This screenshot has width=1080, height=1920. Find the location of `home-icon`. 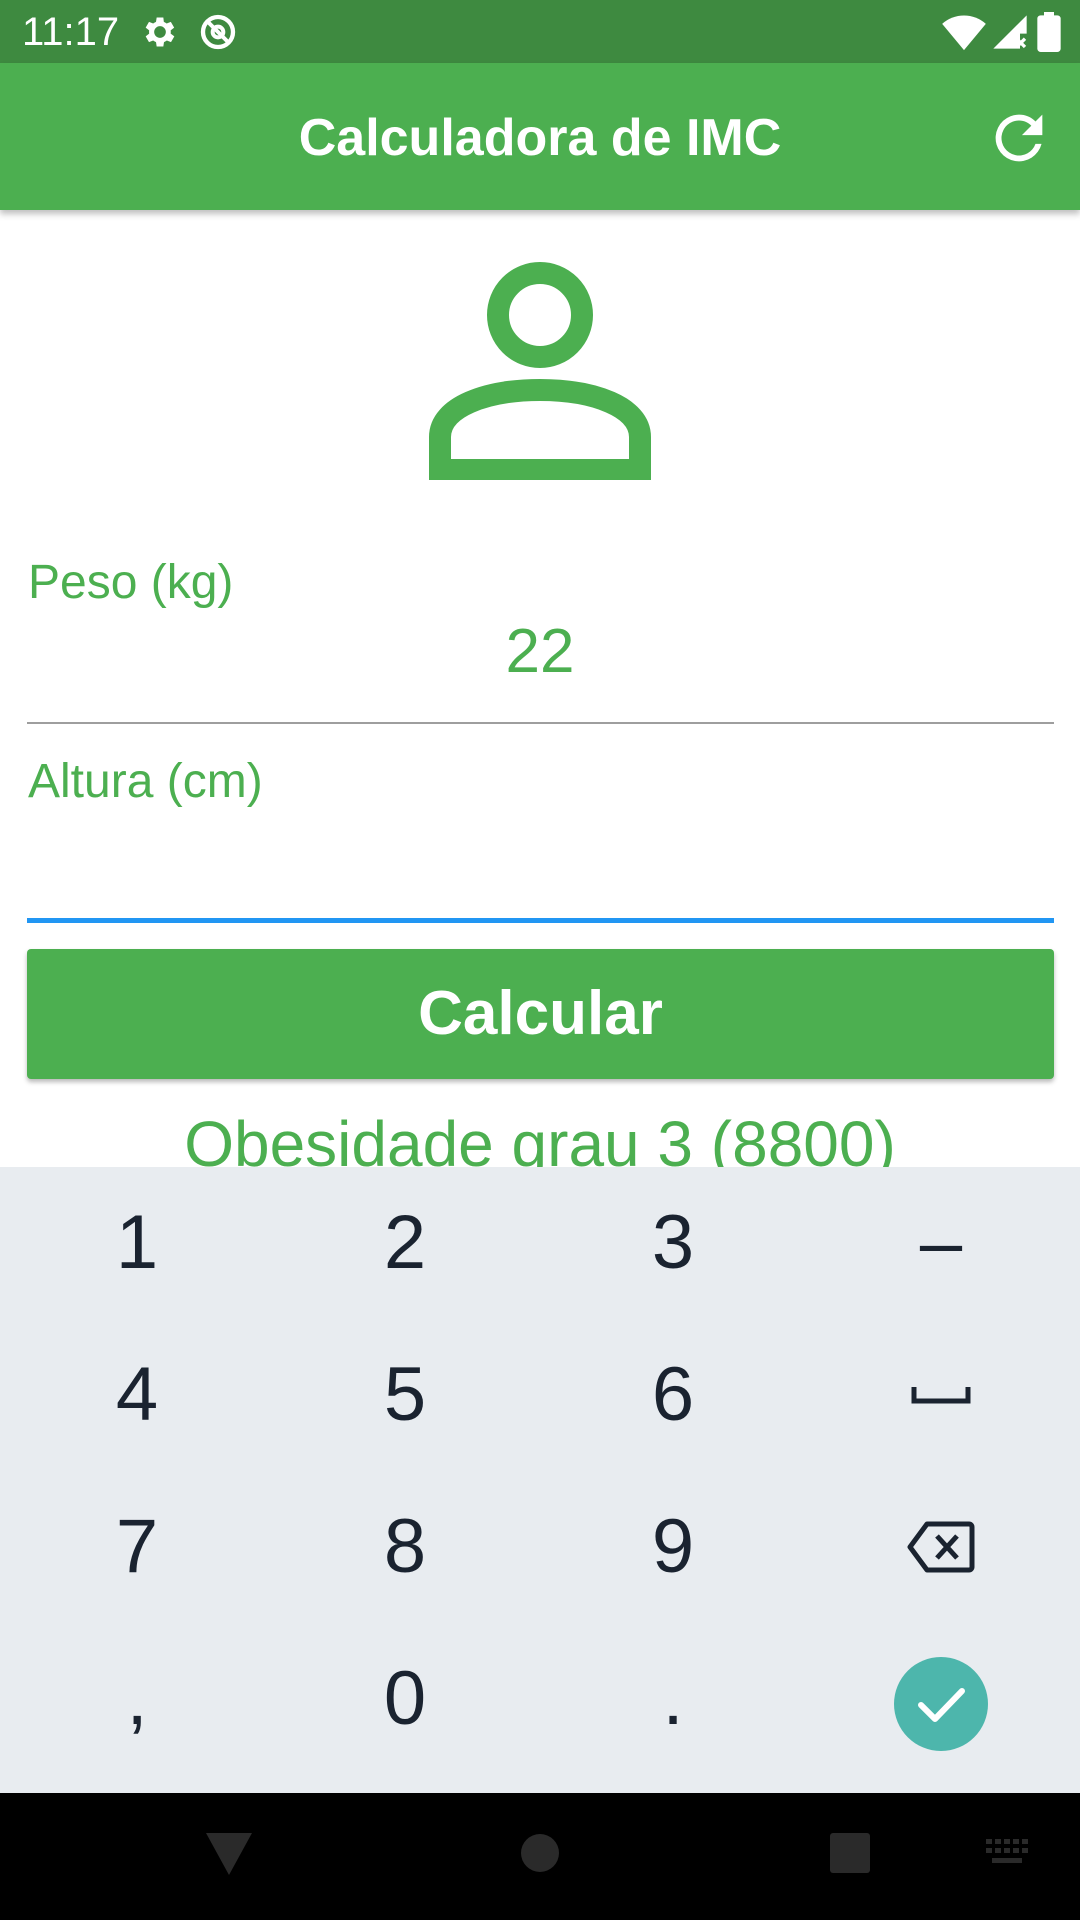

home-icon is located at coordinates (540, 1855).